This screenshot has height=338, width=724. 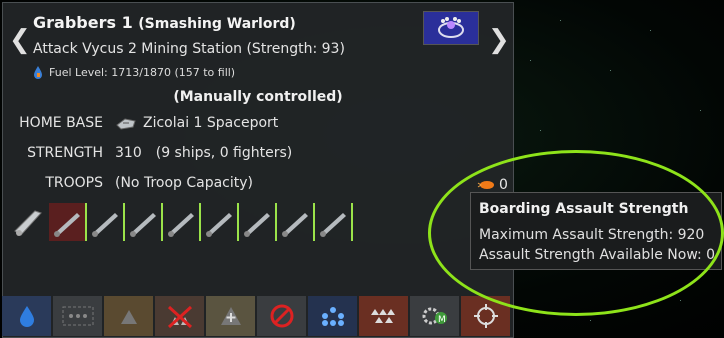 I want to click on fuel-level: Fuel Level: 1713/1870 (157 to fill), so click(x=134, y=72).